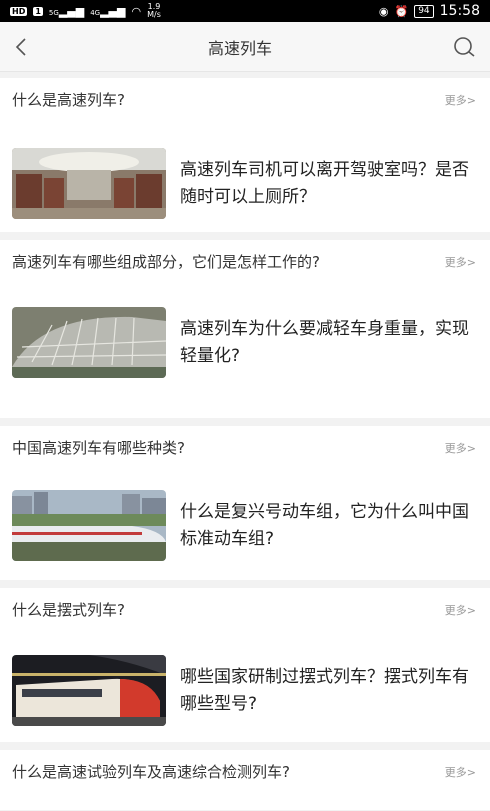  I want to click on article-card: 什么是复兴号动车组，它为什么叫中国标准动车组?, so click(245, 525).